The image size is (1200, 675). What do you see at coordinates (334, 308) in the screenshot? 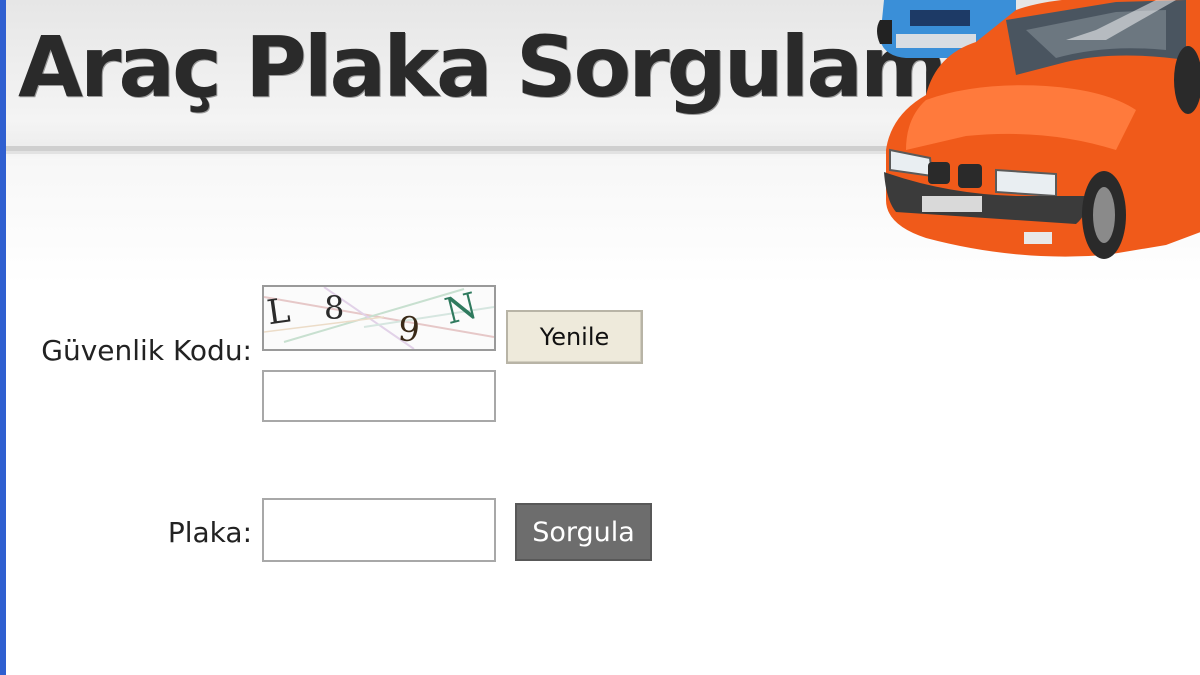
I see `captcha-char-2: 8` at bounding box center [334, 308].